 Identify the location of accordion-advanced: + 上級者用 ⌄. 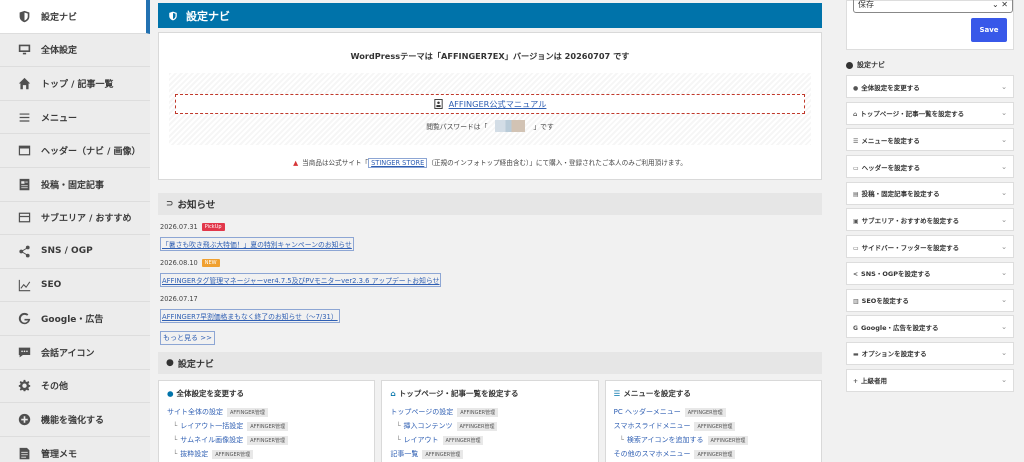
(930, 380).